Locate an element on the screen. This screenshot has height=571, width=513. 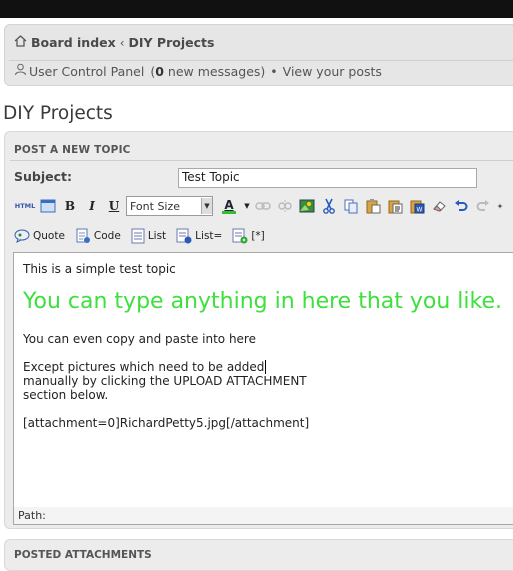
code-icon is located at coordinates (83, 235).